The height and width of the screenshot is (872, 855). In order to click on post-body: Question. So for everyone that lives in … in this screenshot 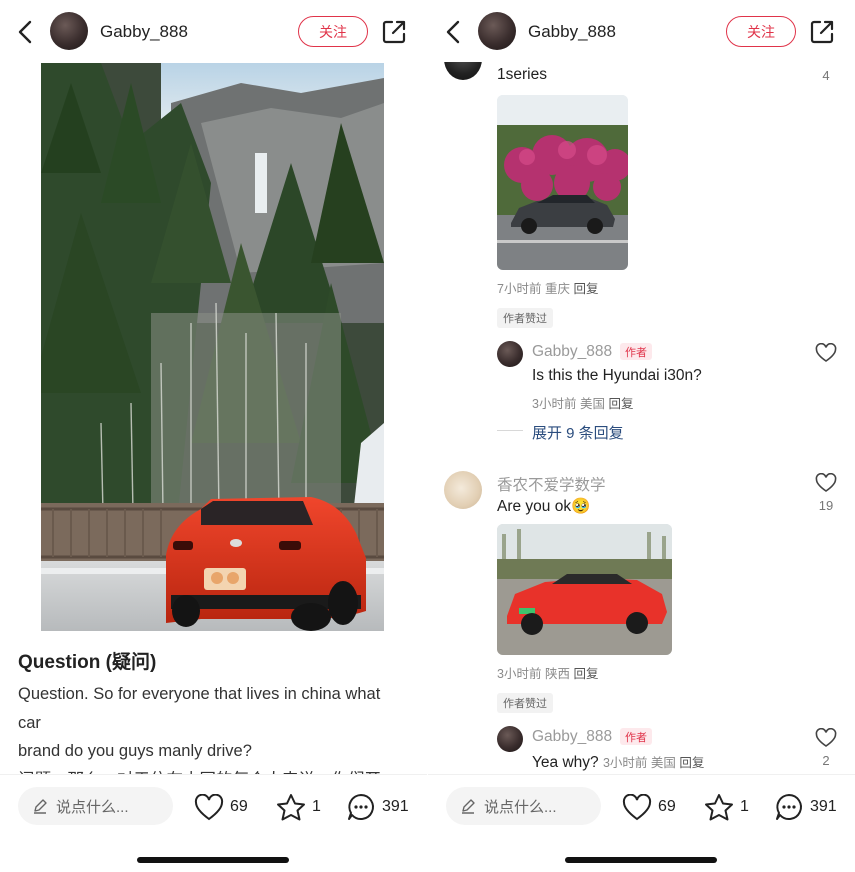, I will do `click(218, 727)`.